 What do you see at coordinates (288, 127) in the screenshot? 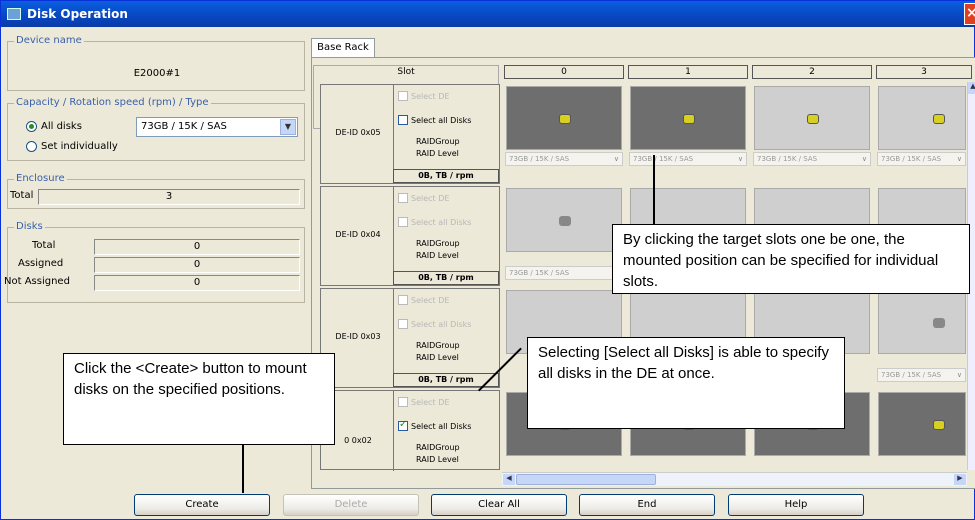
I see `chevron-down-icon: ▼` at bounding box center [288, 127].